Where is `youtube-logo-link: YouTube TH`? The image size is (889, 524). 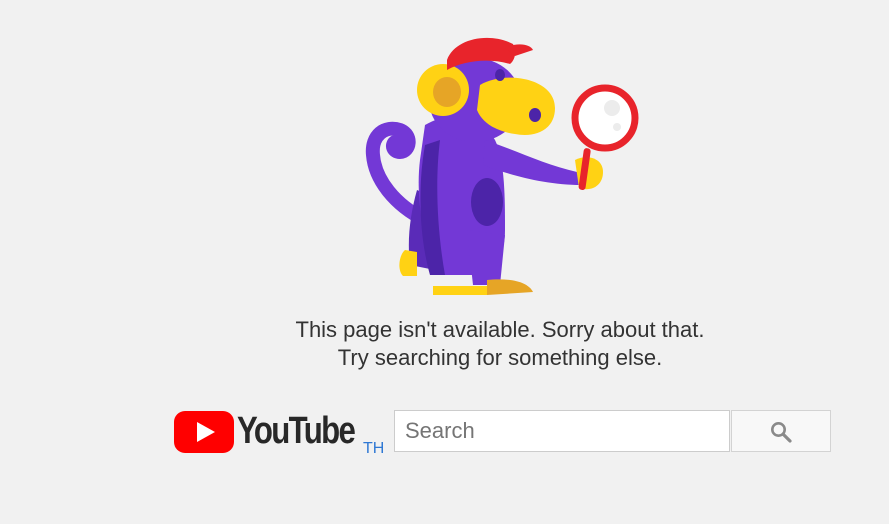 youtube-logo-link: YouTube TH is located at coordinates (281, 434).